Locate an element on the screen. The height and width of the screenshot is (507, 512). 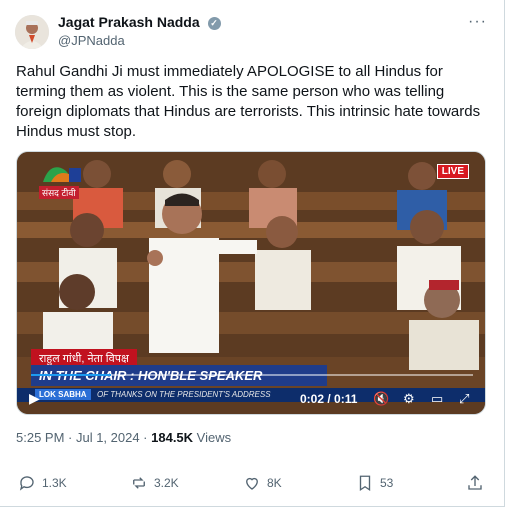
repost-icon is located at coordinates (139, 483).